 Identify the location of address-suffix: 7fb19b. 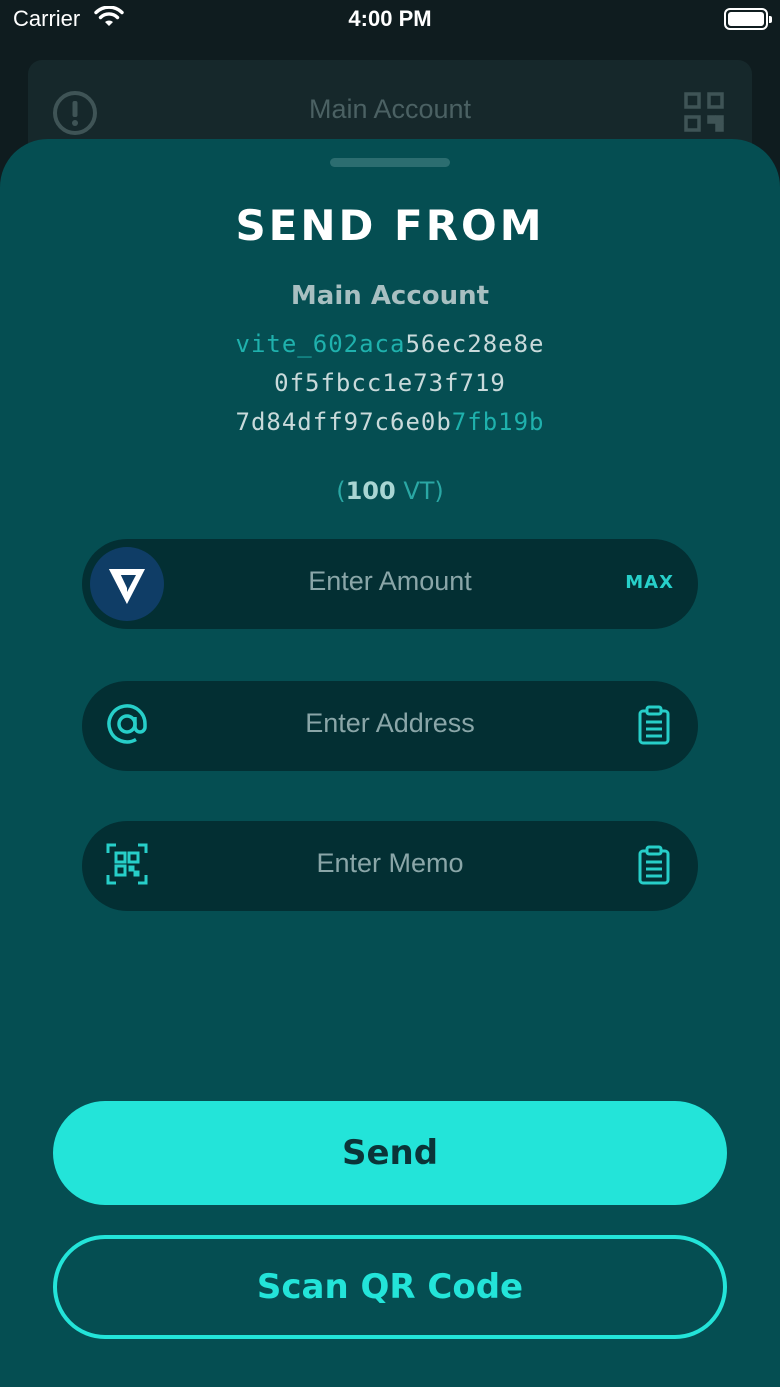
(498, 422).